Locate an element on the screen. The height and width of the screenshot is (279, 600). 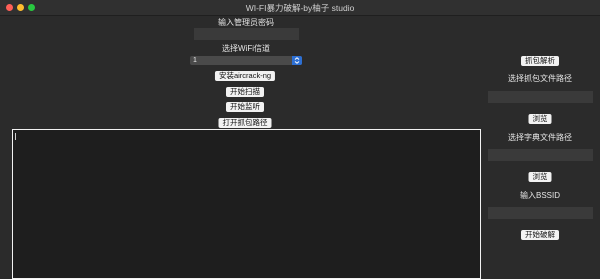
start-crack-button: 开始破解 is located at coordinates (540, 235).